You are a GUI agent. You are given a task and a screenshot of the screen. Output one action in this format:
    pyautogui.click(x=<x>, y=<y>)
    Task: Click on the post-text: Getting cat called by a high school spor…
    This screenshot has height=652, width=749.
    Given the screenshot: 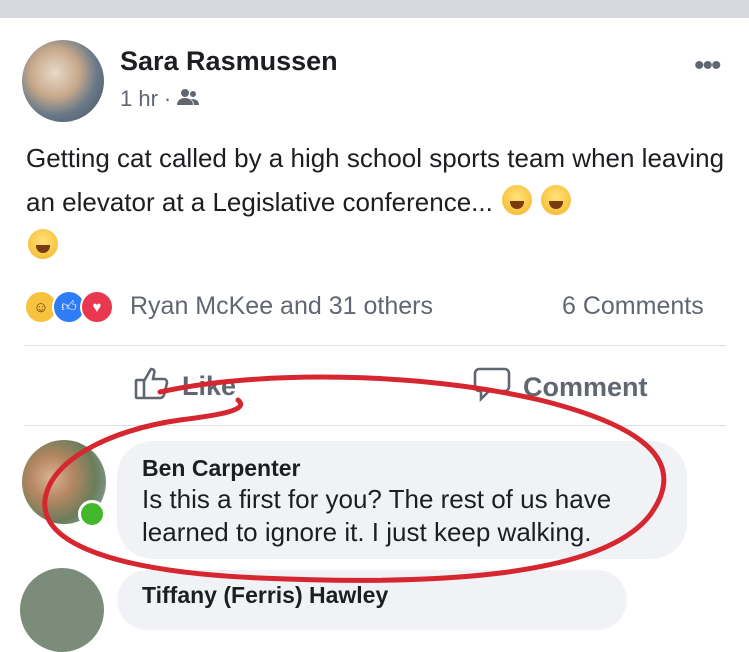 What is the action you would take?
    pyautogui.click(x=375, y=180)
    